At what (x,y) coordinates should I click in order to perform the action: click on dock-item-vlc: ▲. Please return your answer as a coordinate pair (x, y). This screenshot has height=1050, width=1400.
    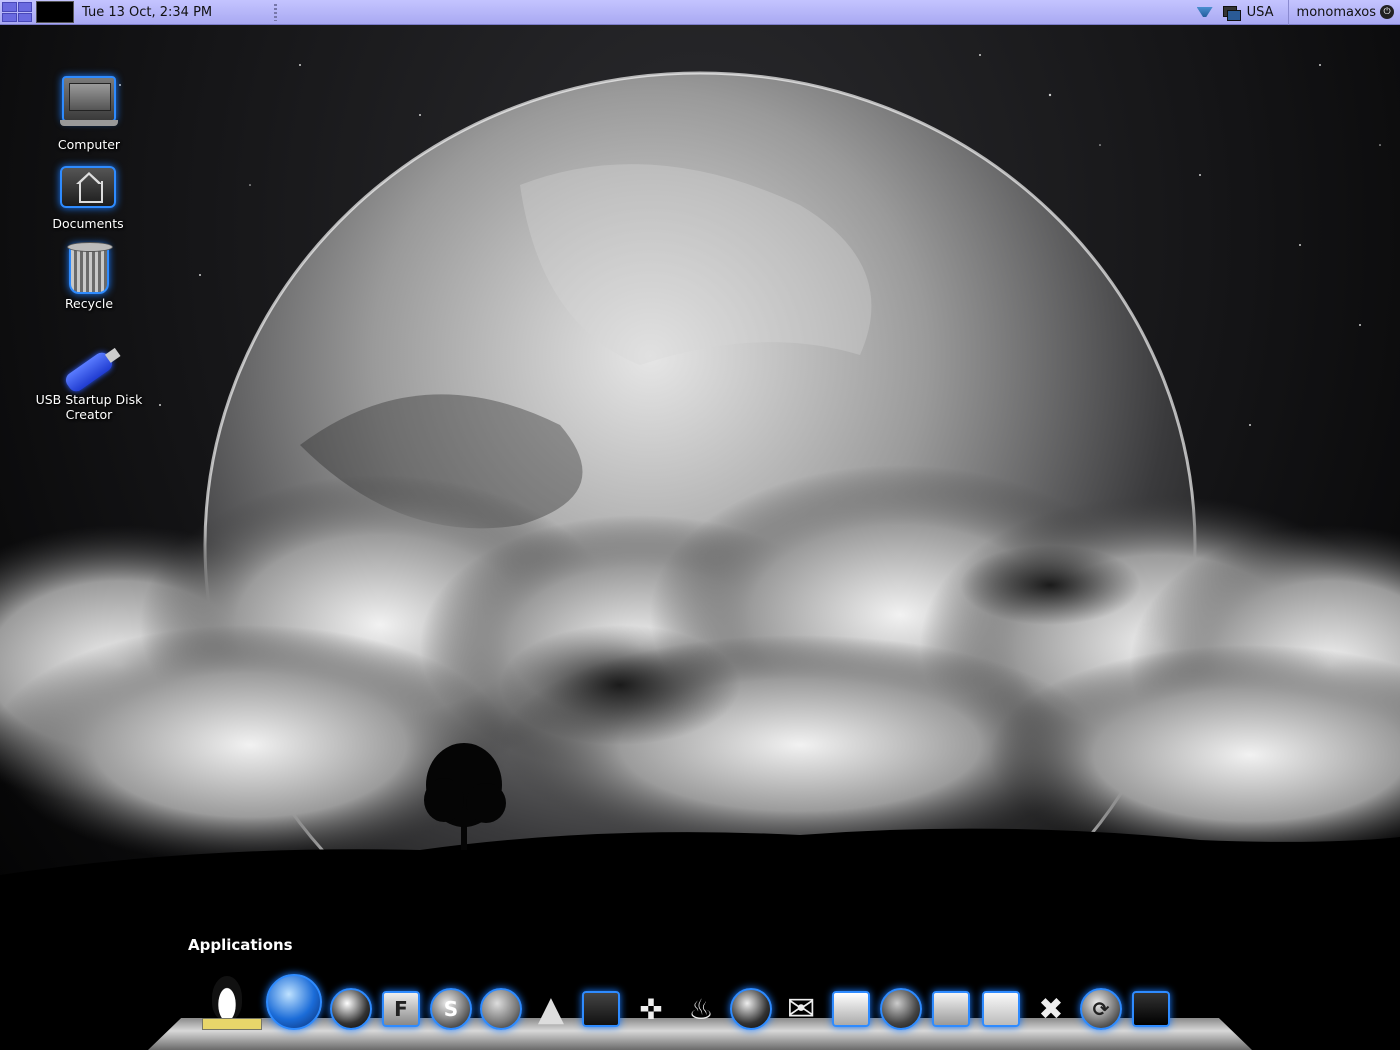
    Looking at the image, I should click on (551, 1009).